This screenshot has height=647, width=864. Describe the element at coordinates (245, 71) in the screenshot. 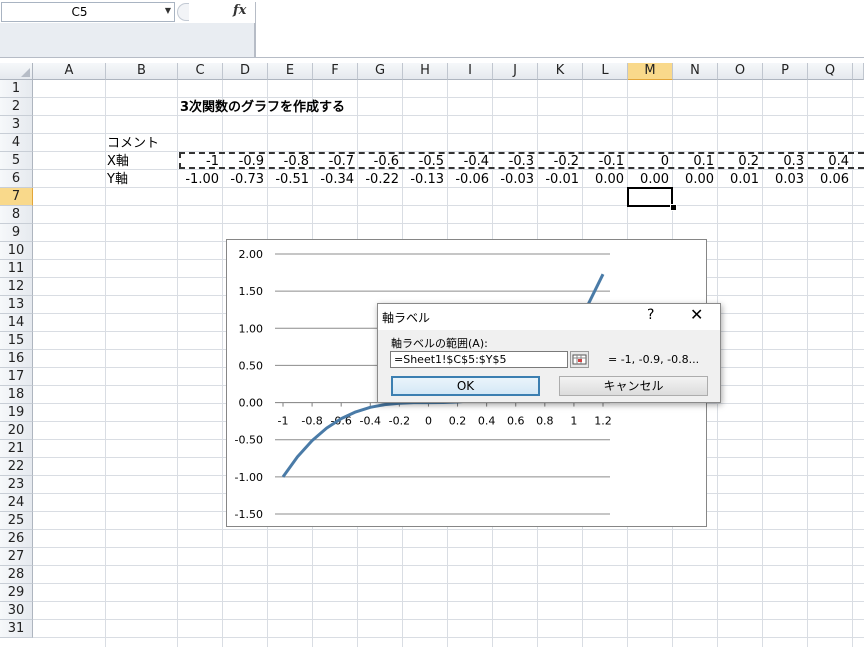

I see `column-header-d: D` at that location.